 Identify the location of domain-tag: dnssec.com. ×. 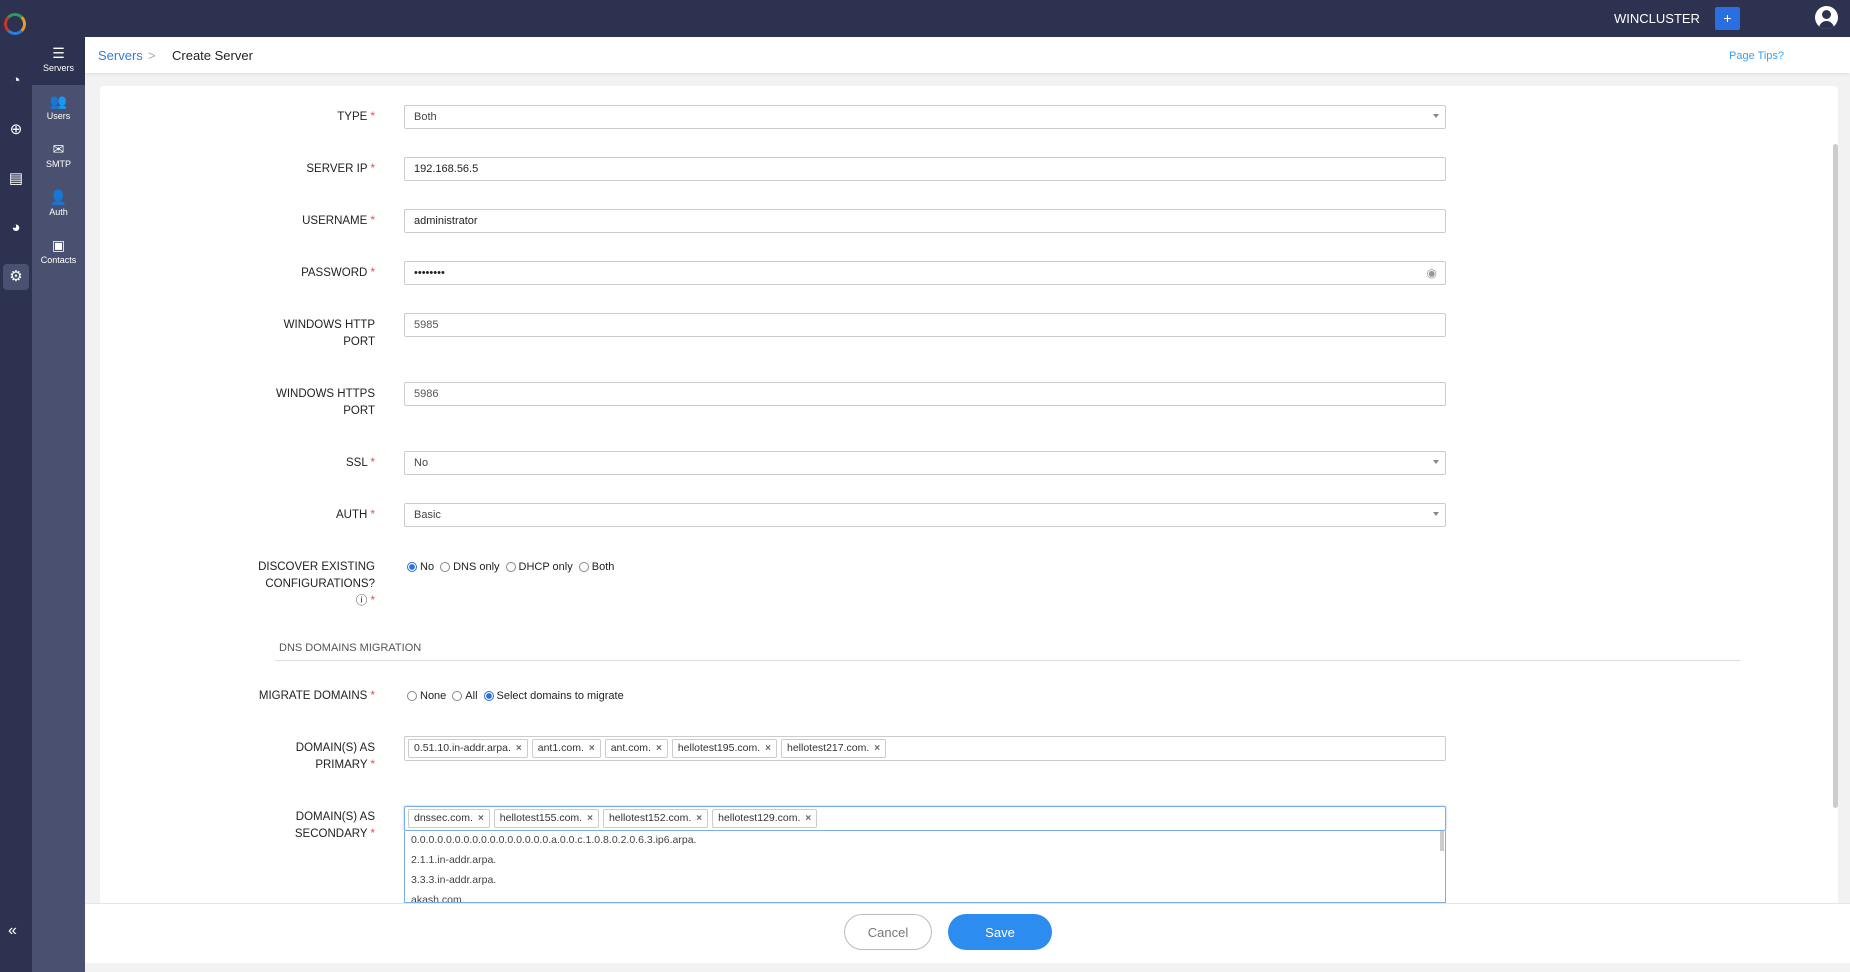
(449, 818).